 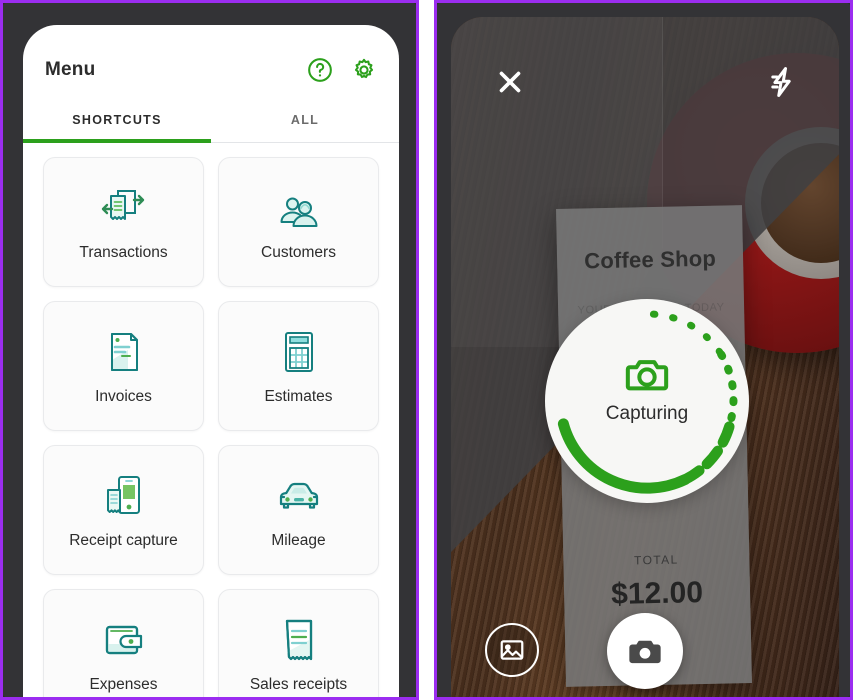 I want to click on car-icon, so click(x=299, y=496).